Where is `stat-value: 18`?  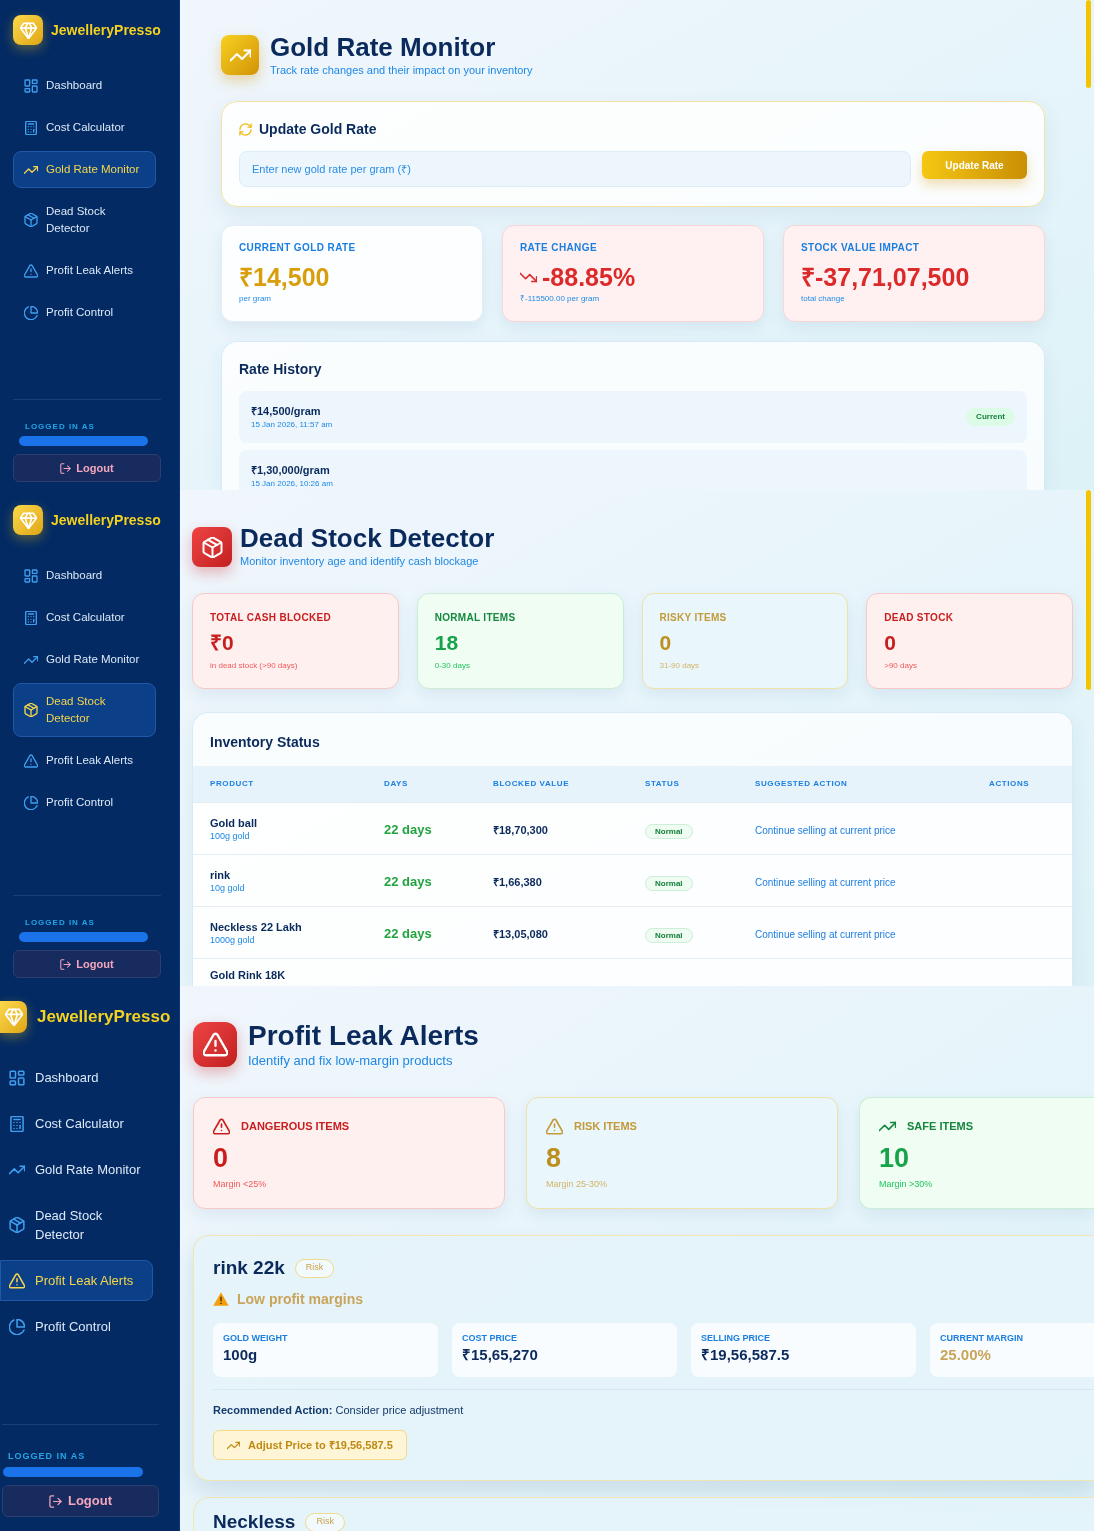
stat-value: 18 is located at coordinates (447, 643).